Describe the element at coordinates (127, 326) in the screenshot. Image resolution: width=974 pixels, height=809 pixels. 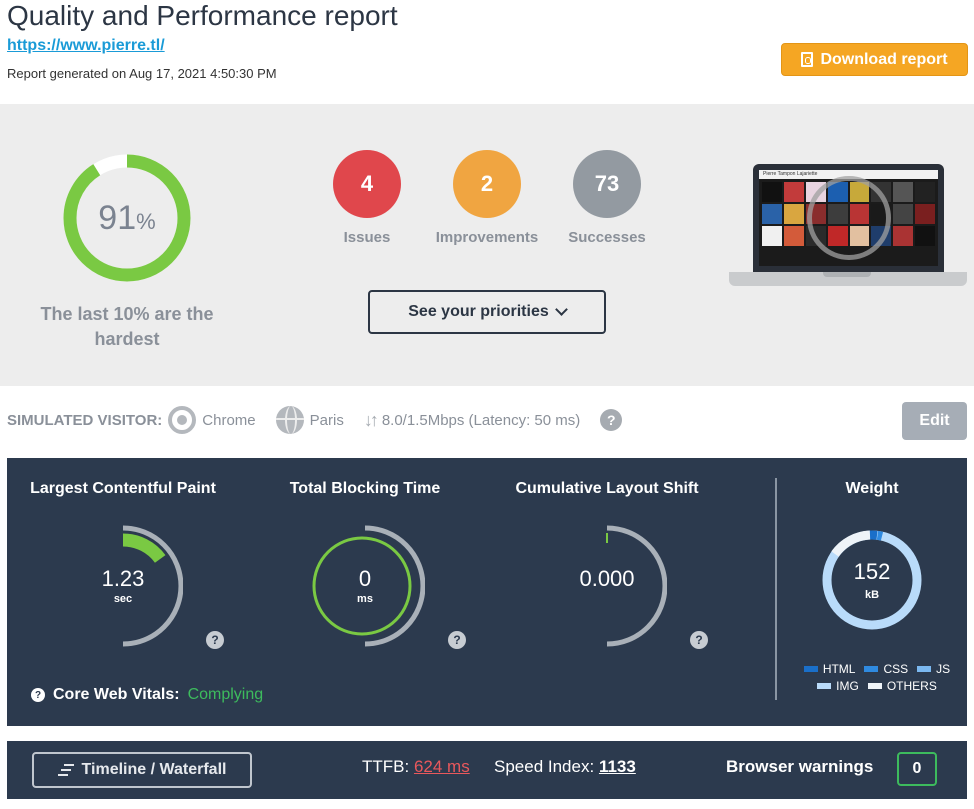
I see `score-tagline: The last 10% are the hardest` at that location.